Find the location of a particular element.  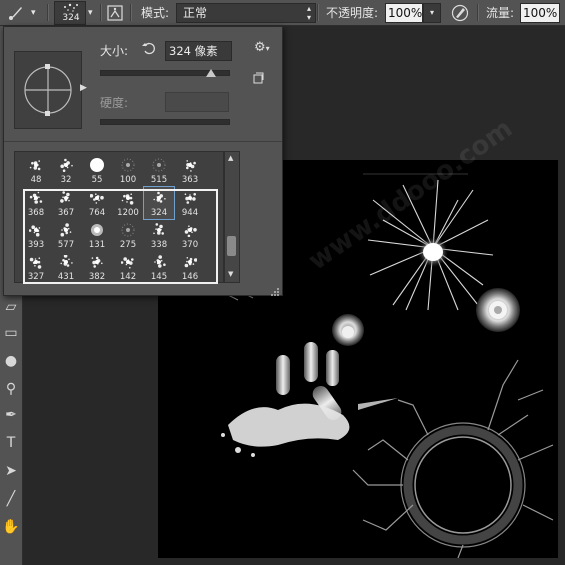

brush-preset-515: 515 is located at coordinates (159, 170).